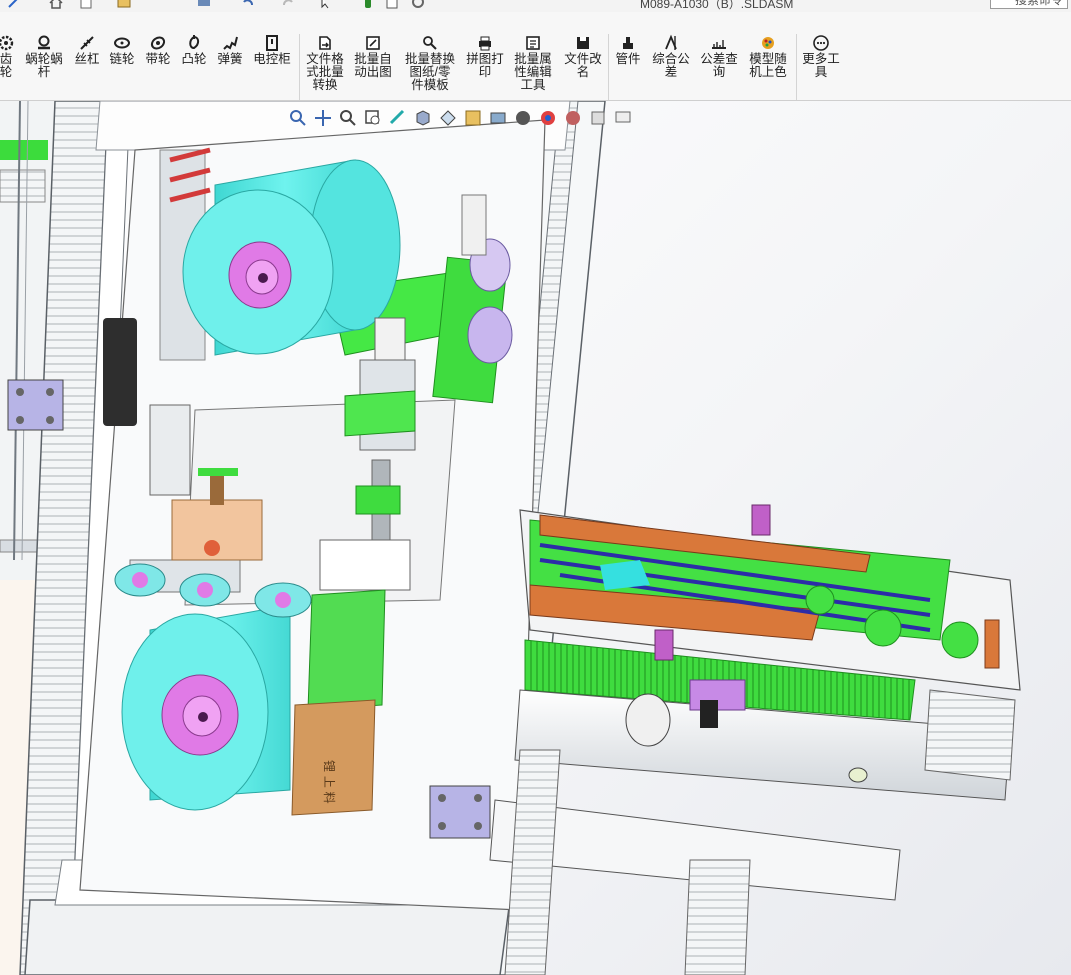 Image resolution: width=1071 pixels, height=975 pixels. What do you see at coordinates (298, 118) in the screenshot?
I see `zoom-to-fit-icon` at bounding box center [298, 118].